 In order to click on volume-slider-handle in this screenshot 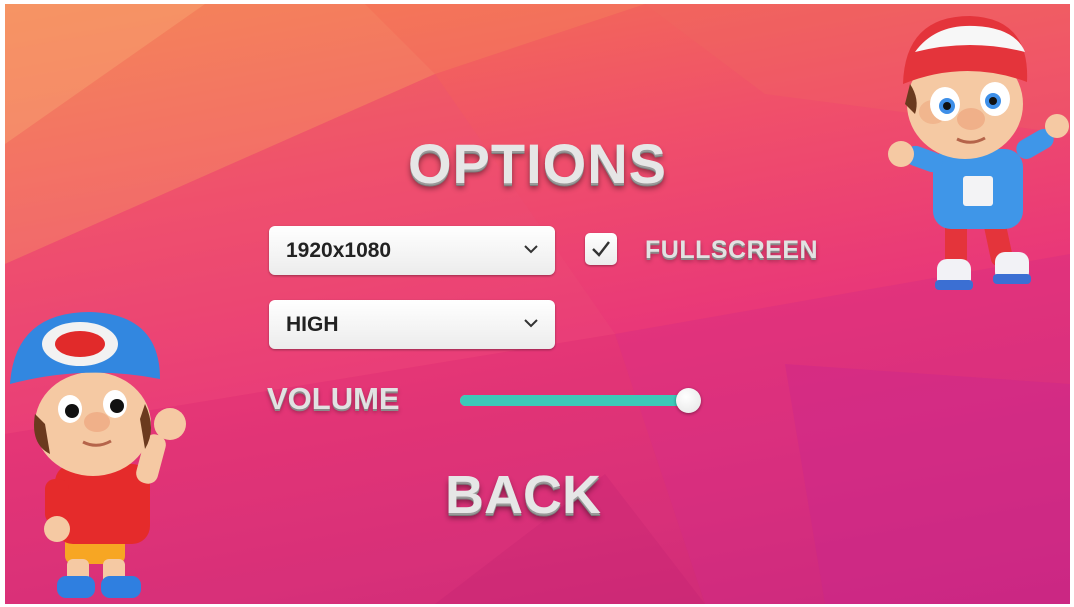, I will do `click(688, 400)`.